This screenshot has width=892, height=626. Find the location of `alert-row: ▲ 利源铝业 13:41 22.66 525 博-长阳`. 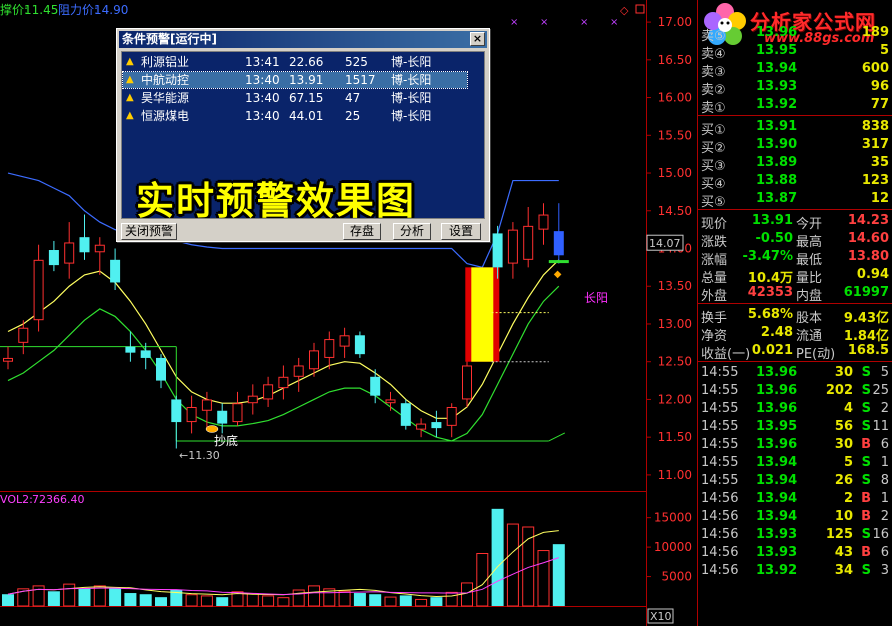

alert-row: ▲ 利源铝业 13:41 22.66 525 博-长阳 is located at coordinates (295, 62).